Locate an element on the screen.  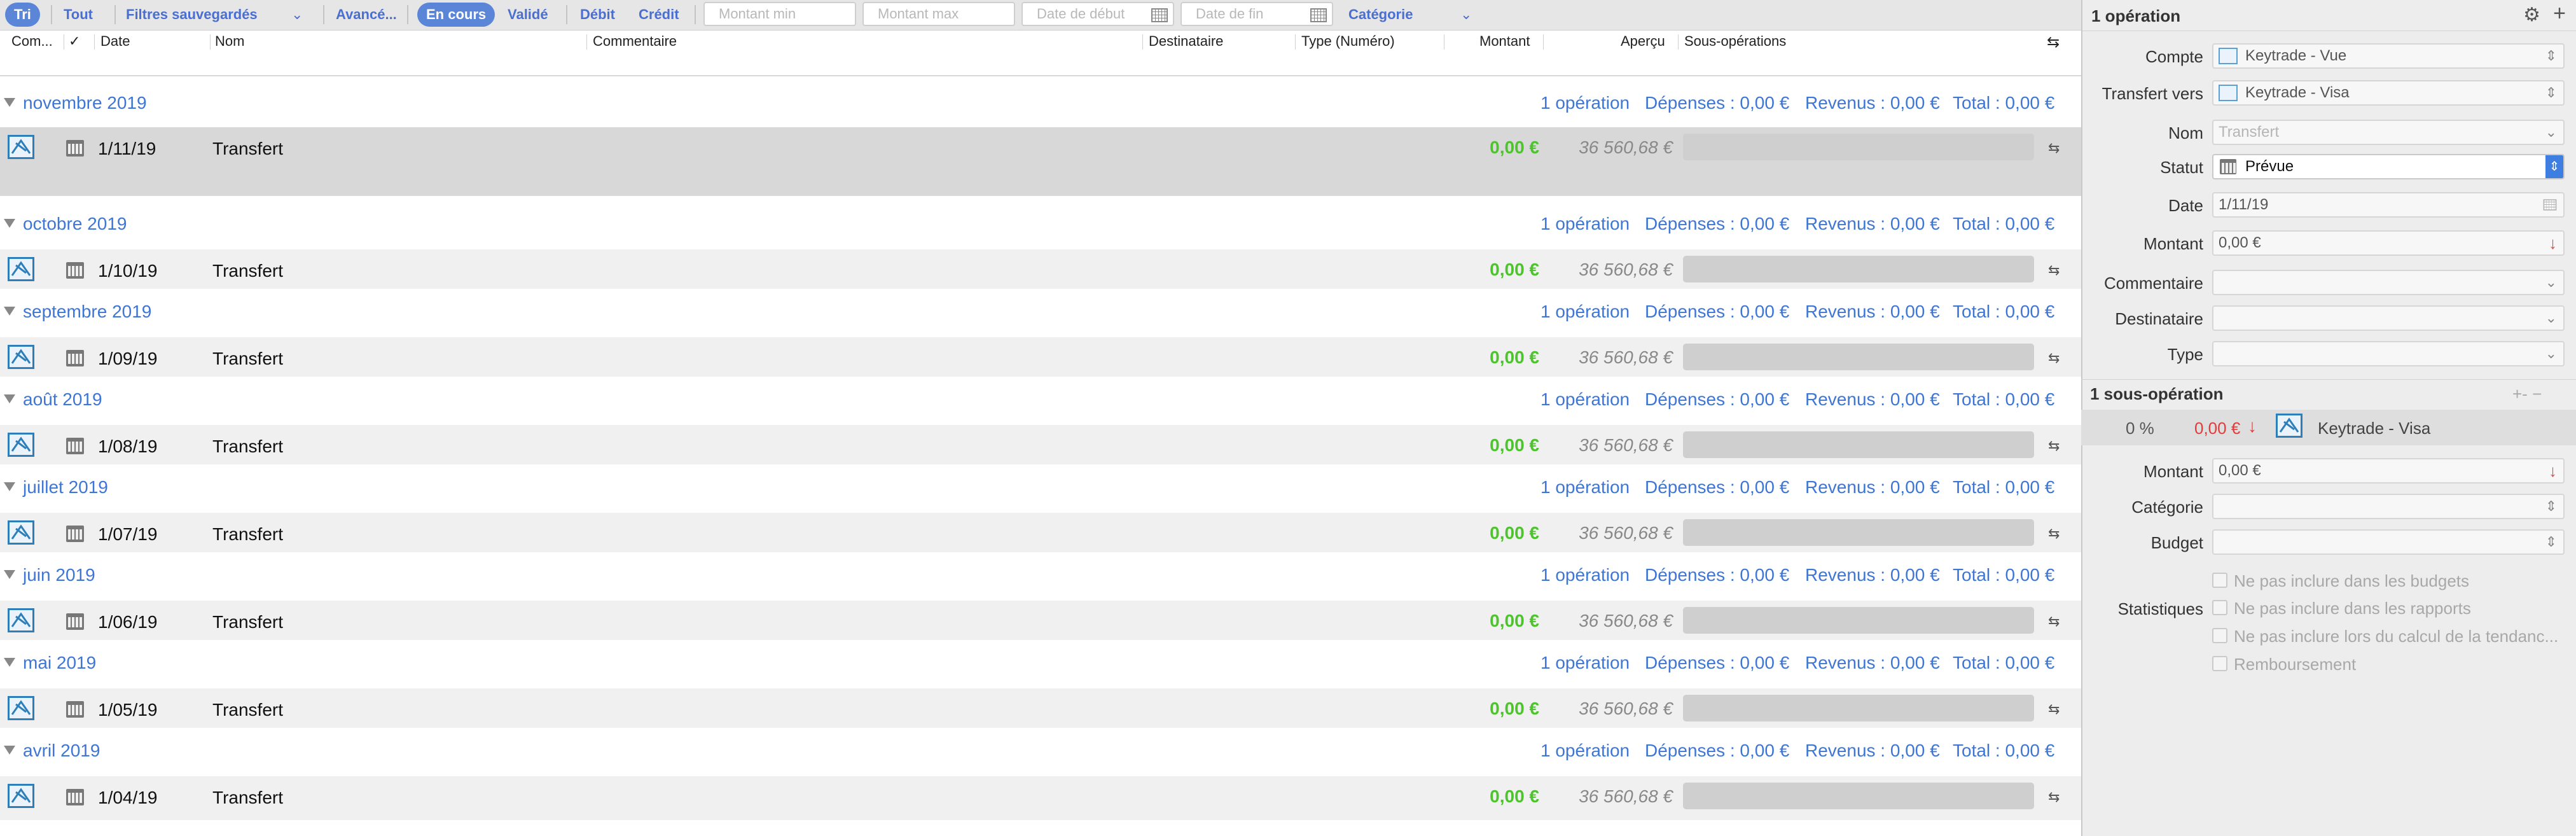
max-amount-input: Montant max is located at coordinates (938, 14).